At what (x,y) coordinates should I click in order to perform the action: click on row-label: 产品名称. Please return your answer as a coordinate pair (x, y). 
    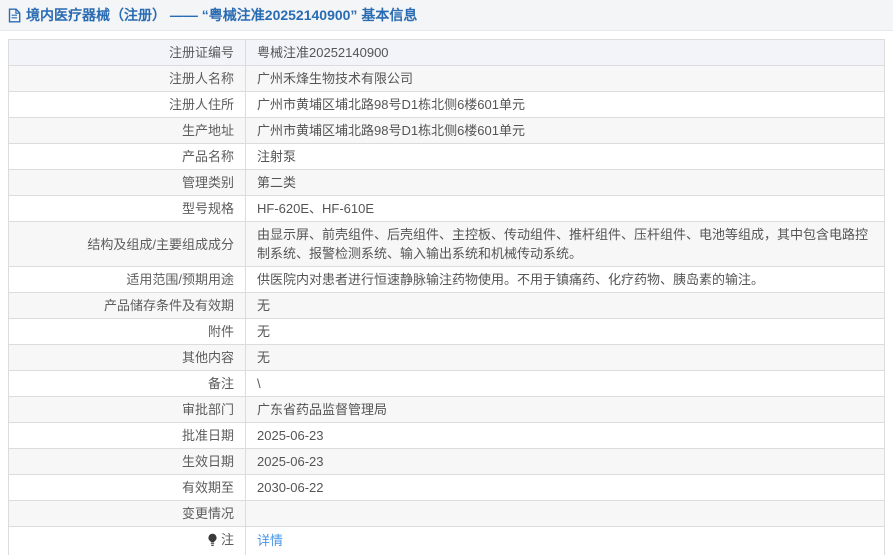
    Looking at the image, I should click on (127, 156).